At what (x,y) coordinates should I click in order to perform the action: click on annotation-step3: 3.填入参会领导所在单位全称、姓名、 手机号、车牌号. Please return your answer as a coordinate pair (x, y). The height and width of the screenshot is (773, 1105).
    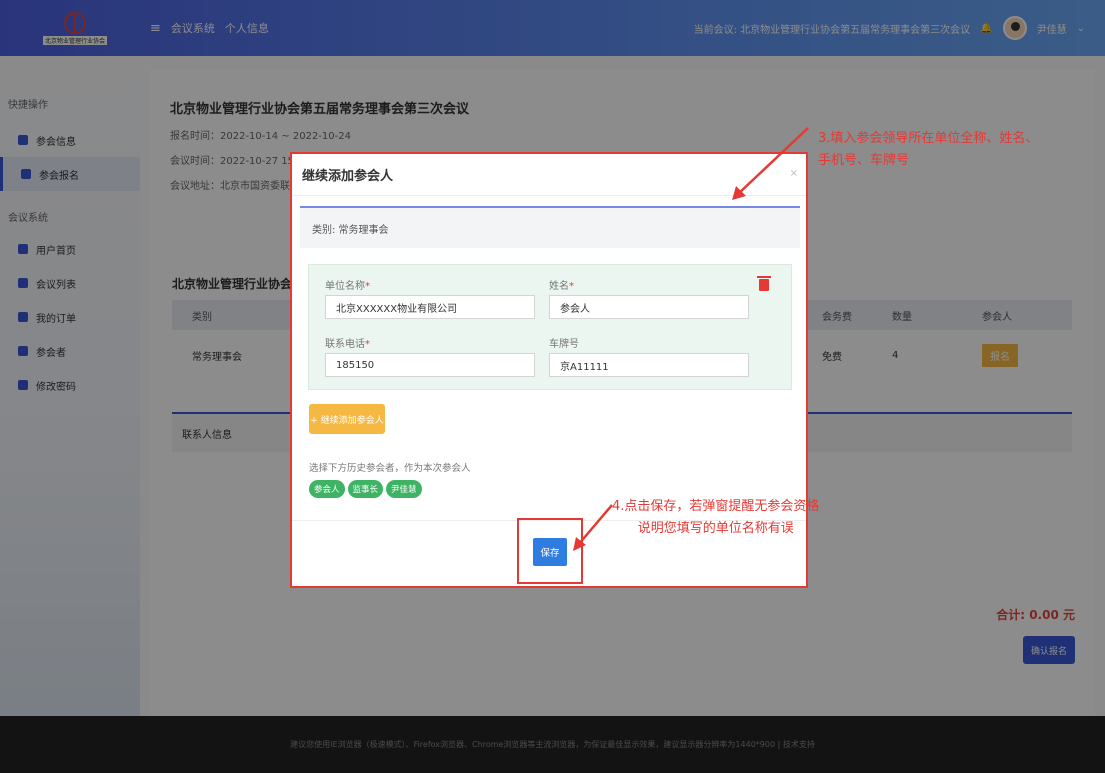
    Looking at the image, I should click on (928, 150).